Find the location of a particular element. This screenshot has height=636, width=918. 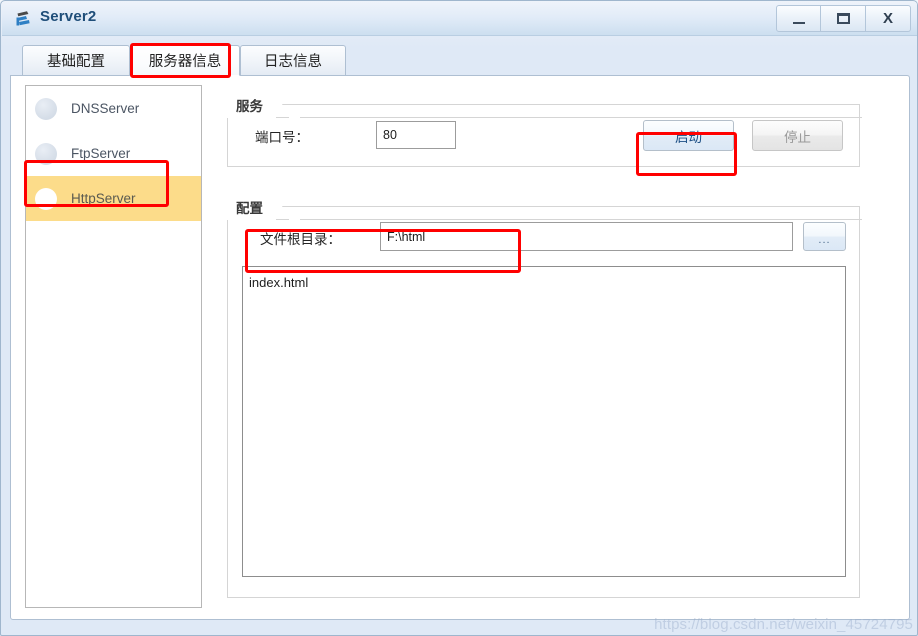

tab-server-info: 服务器信息 is located at coordinates (185, 60).